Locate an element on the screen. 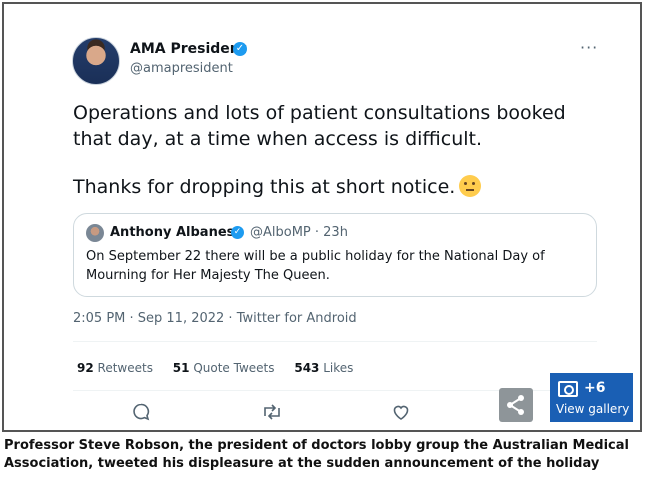 The height and width of the screenshot is (484, 650). retweets-label: Retweets is located at coordinates (125, 368).